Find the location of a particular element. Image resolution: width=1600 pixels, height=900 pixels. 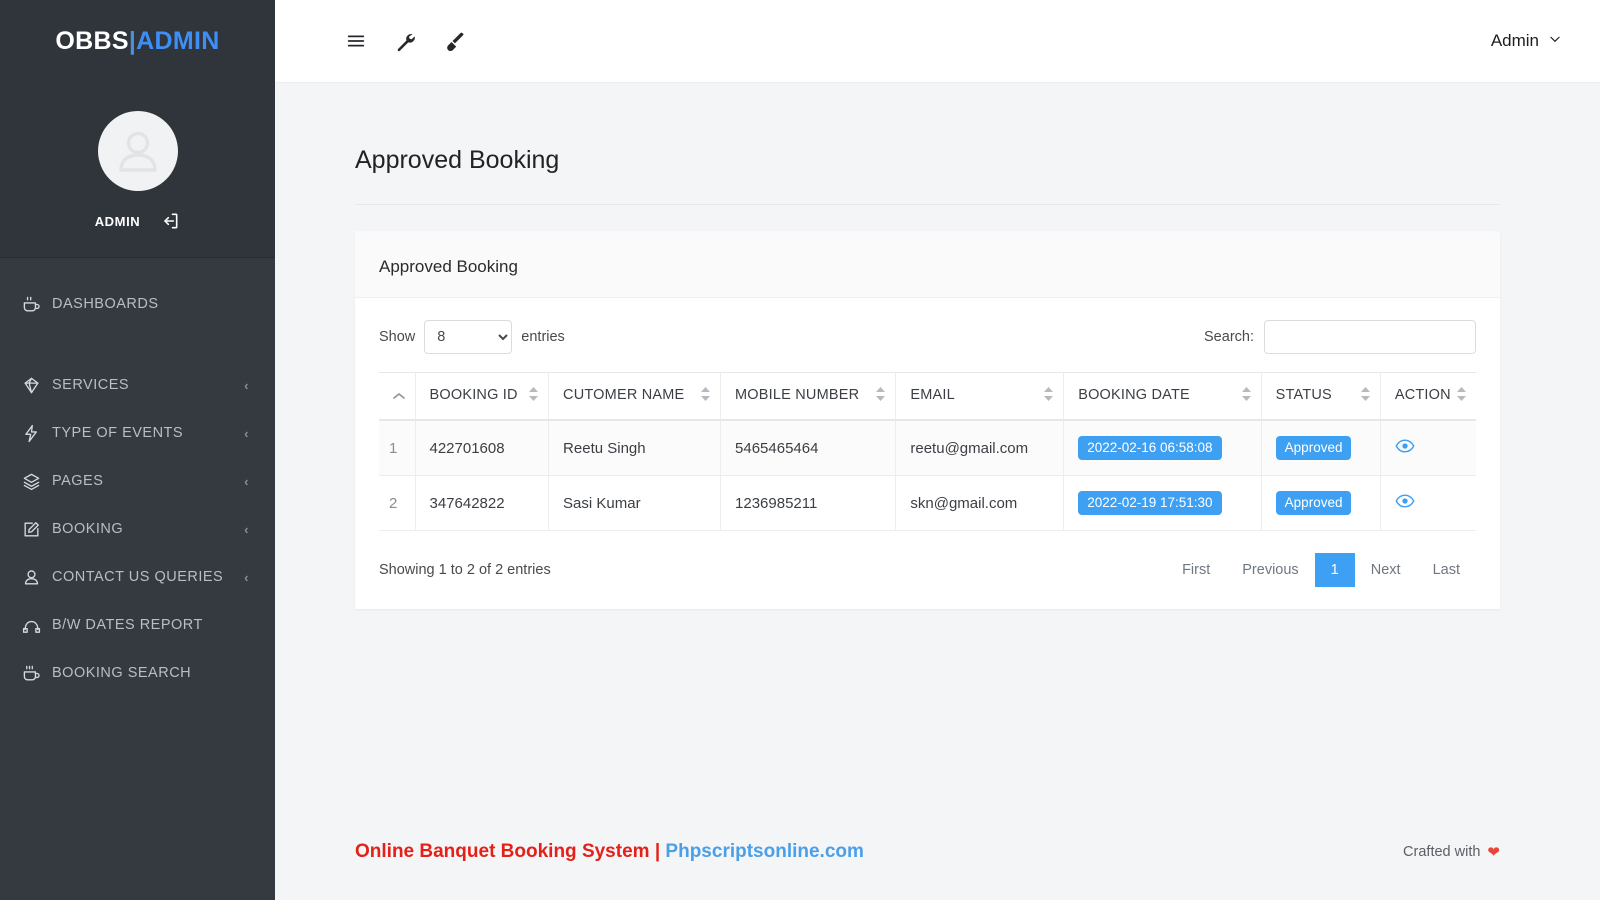

datatable-controls: Show 8 10 25 50 100 entries is located at coordinates (927, 337).